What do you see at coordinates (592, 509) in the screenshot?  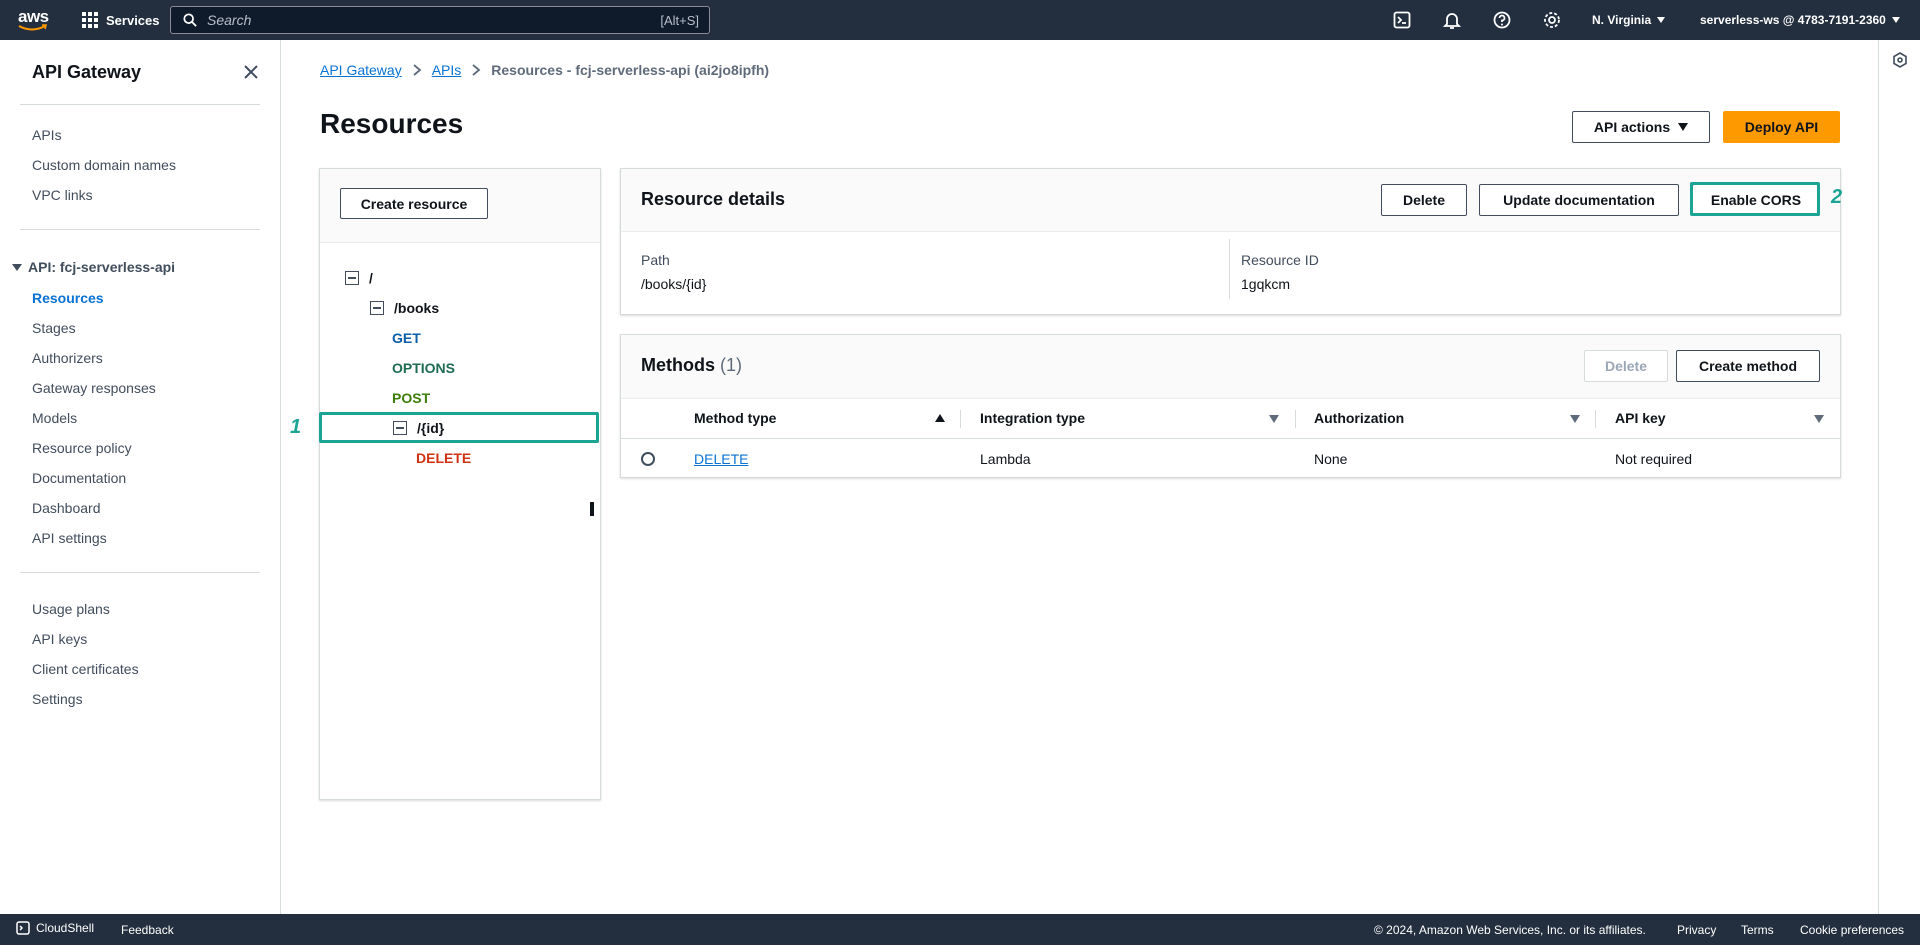 I see `panel-resize-handle` at bounding box center [592, 509].